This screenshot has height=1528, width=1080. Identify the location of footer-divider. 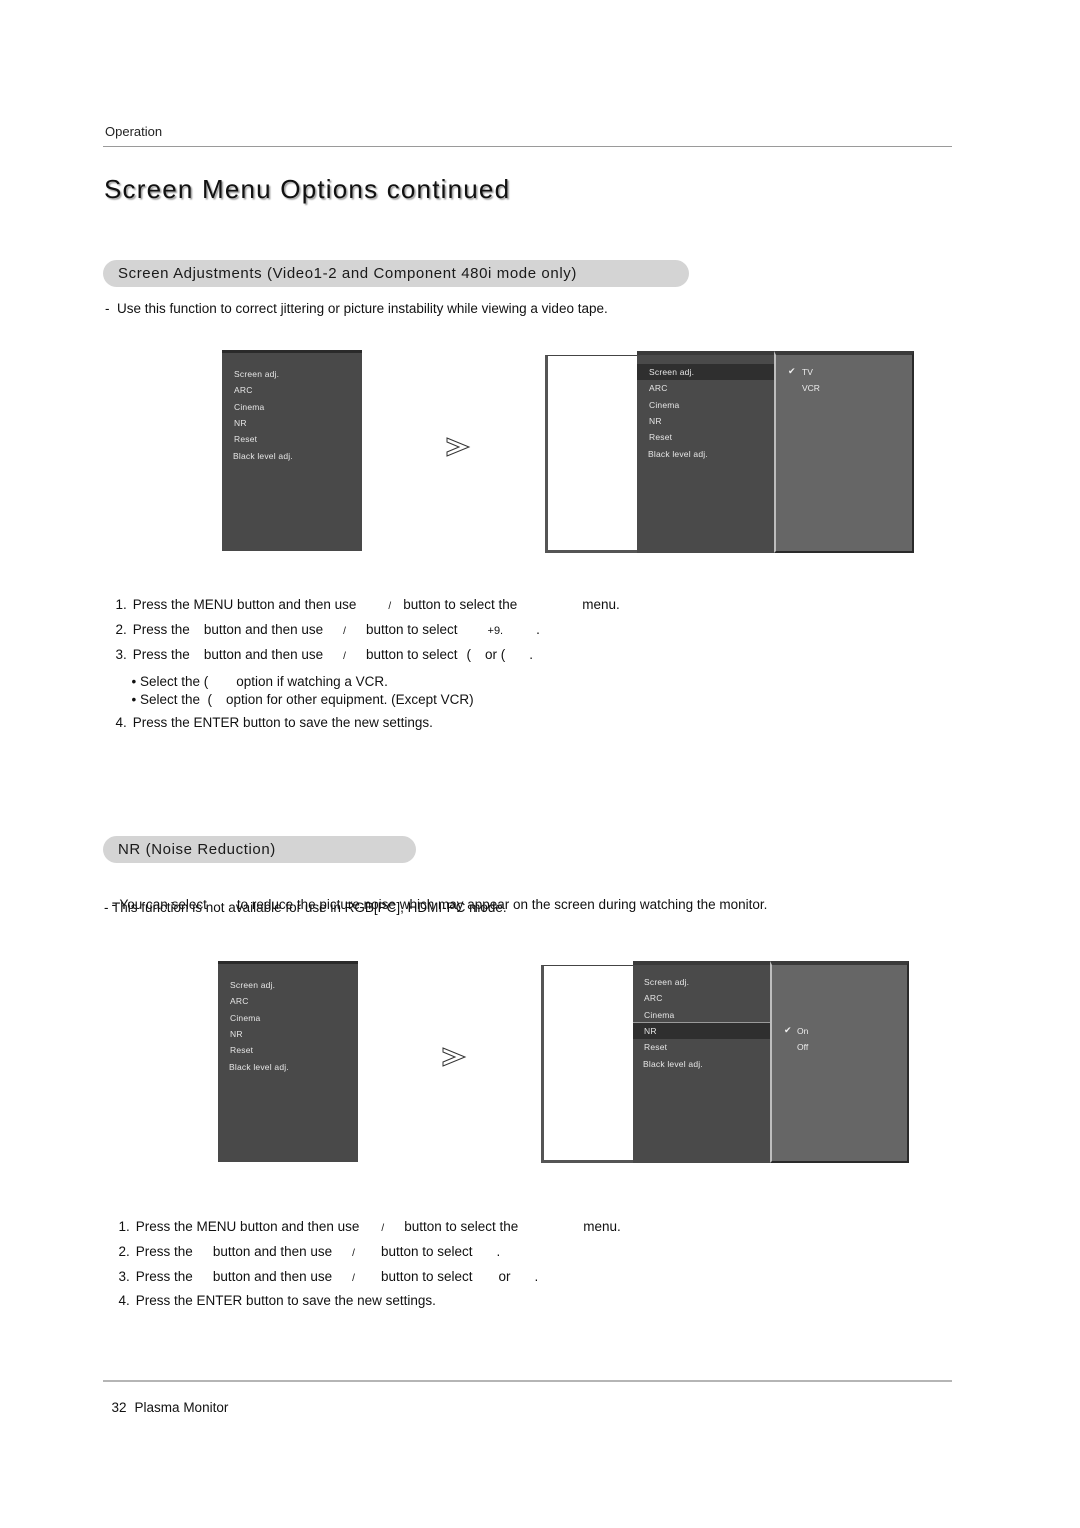
(527, 1381).